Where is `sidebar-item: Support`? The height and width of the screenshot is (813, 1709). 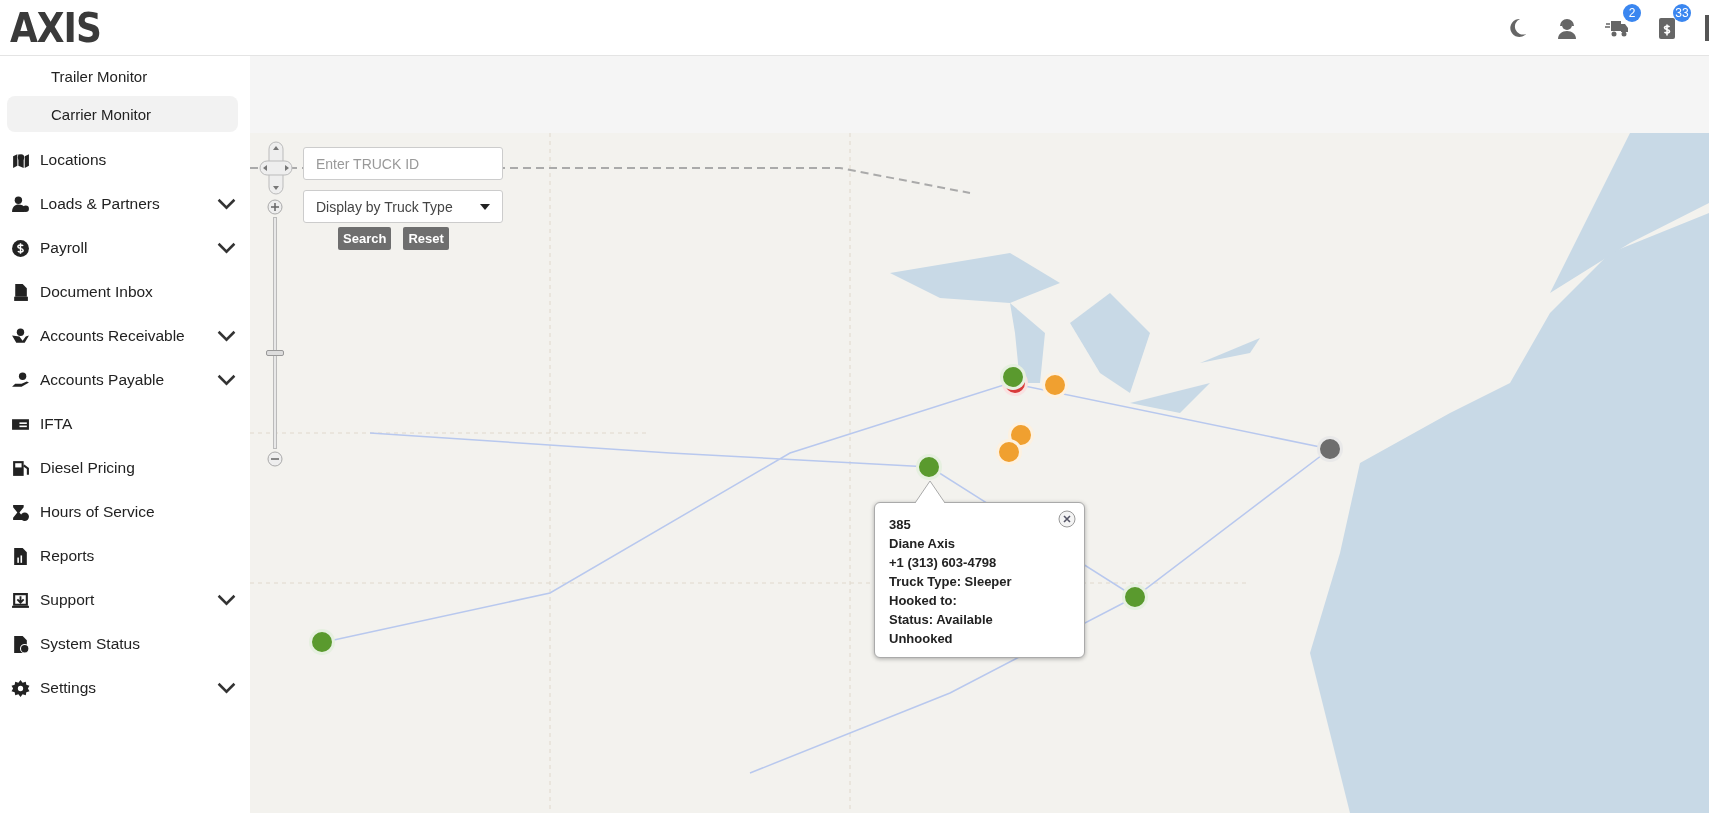
sidebar-item: Support is located at coordinates (123, 600).